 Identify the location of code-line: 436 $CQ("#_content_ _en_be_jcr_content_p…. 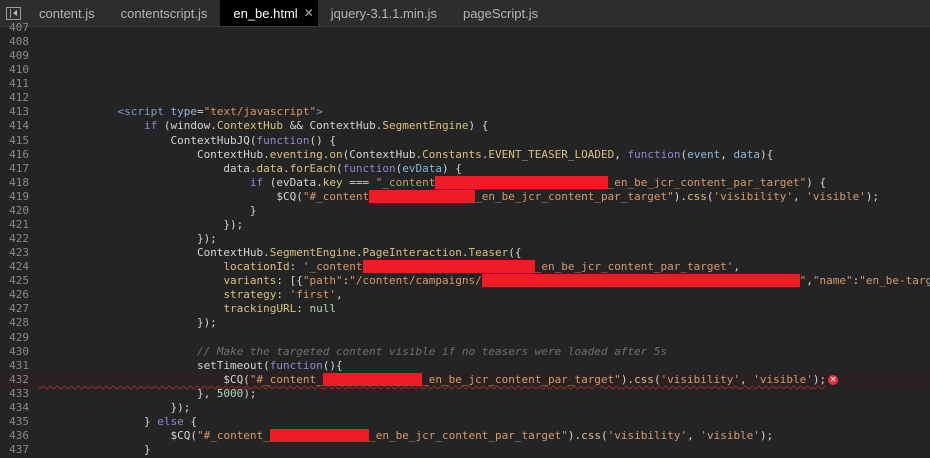
(465, 436).